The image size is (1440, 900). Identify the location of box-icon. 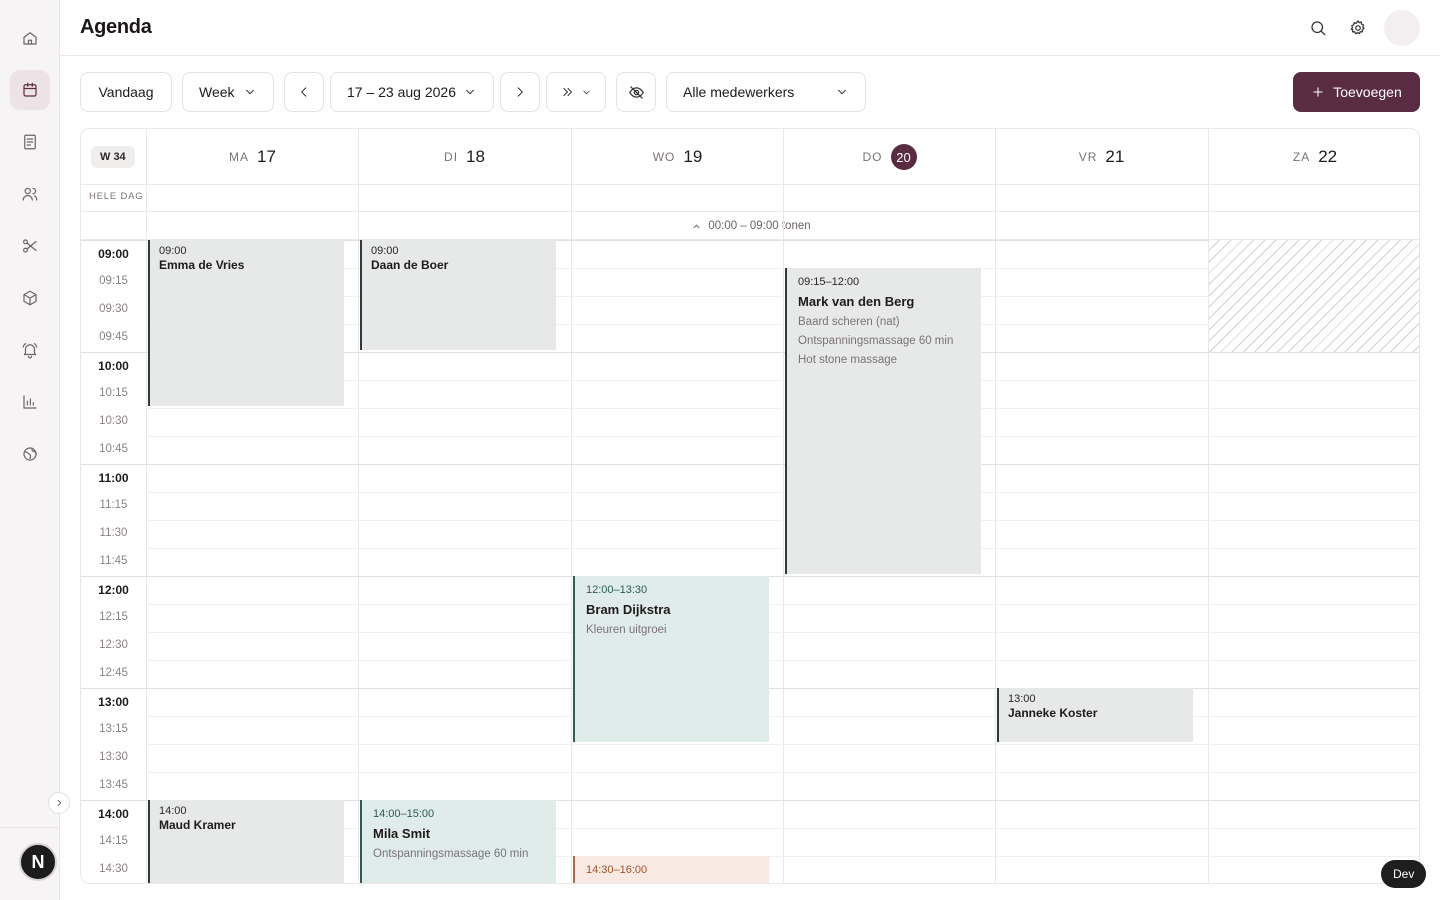
(30, 298).